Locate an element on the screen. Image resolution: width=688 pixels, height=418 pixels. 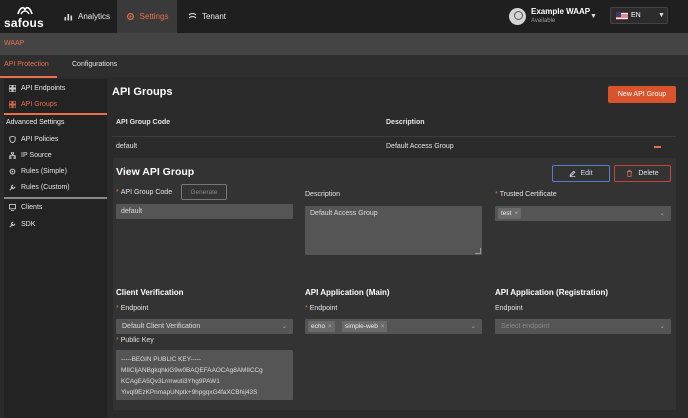
main-endpoint-select: echo × simple-web × ⌄ is located at coordinates (393, 326).